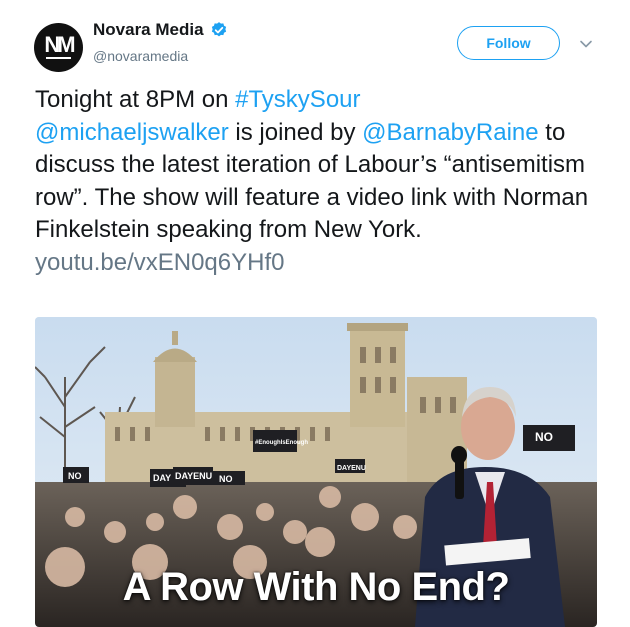  Describe the element at coordinates (148, 30) in the screenshot. I see `display-name: Novara Media` at that location.